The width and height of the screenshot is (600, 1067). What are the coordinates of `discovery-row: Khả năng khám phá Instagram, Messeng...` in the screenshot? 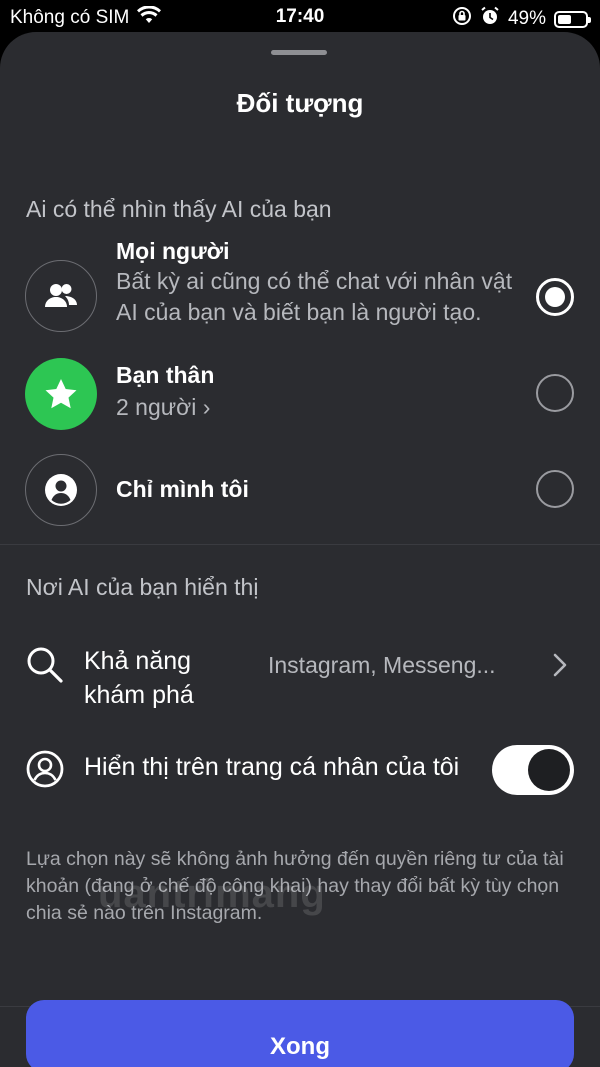 It's located at (300, 682).